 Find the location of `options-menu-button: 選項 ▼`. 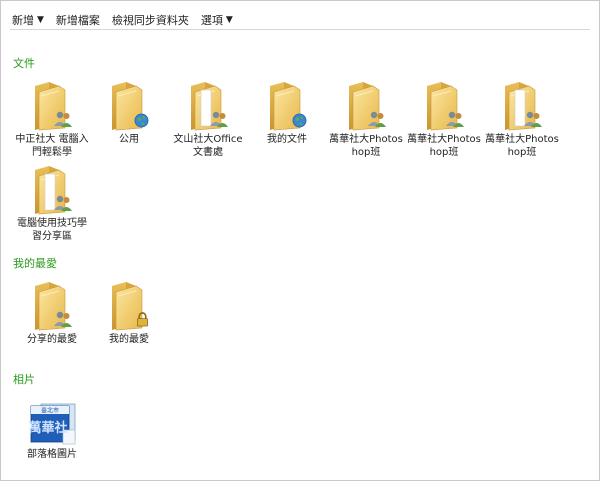

options-menu-button: 選項 ▼ is located at coordinates (217, 20).